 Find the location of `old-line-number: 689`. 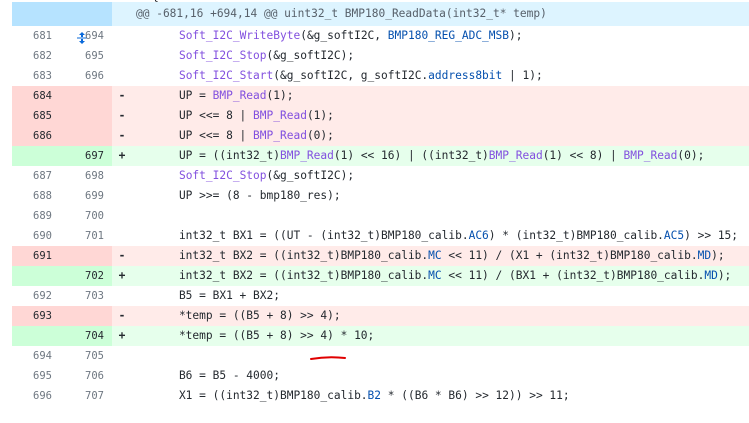

old-line-number: 689 is located at coordinates (36, 216).